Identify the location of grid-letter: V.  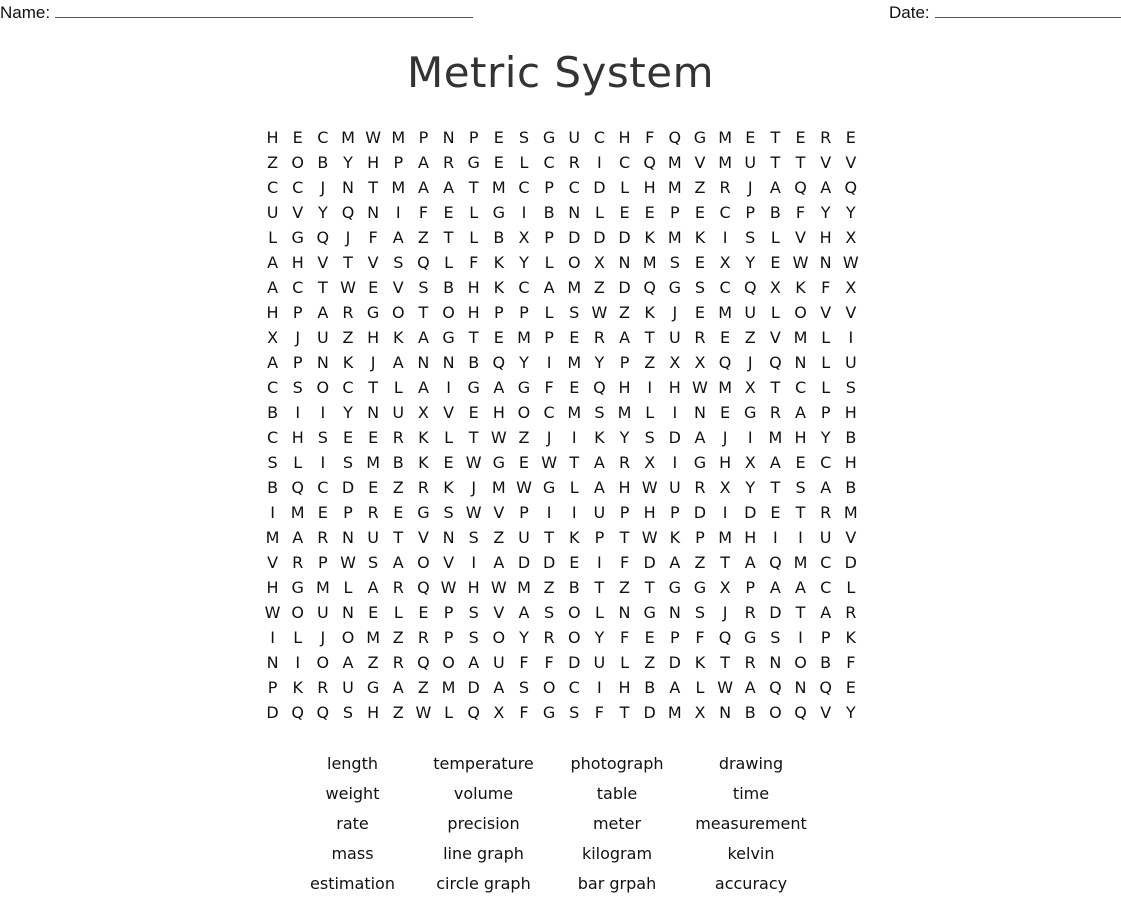
(826, 162).